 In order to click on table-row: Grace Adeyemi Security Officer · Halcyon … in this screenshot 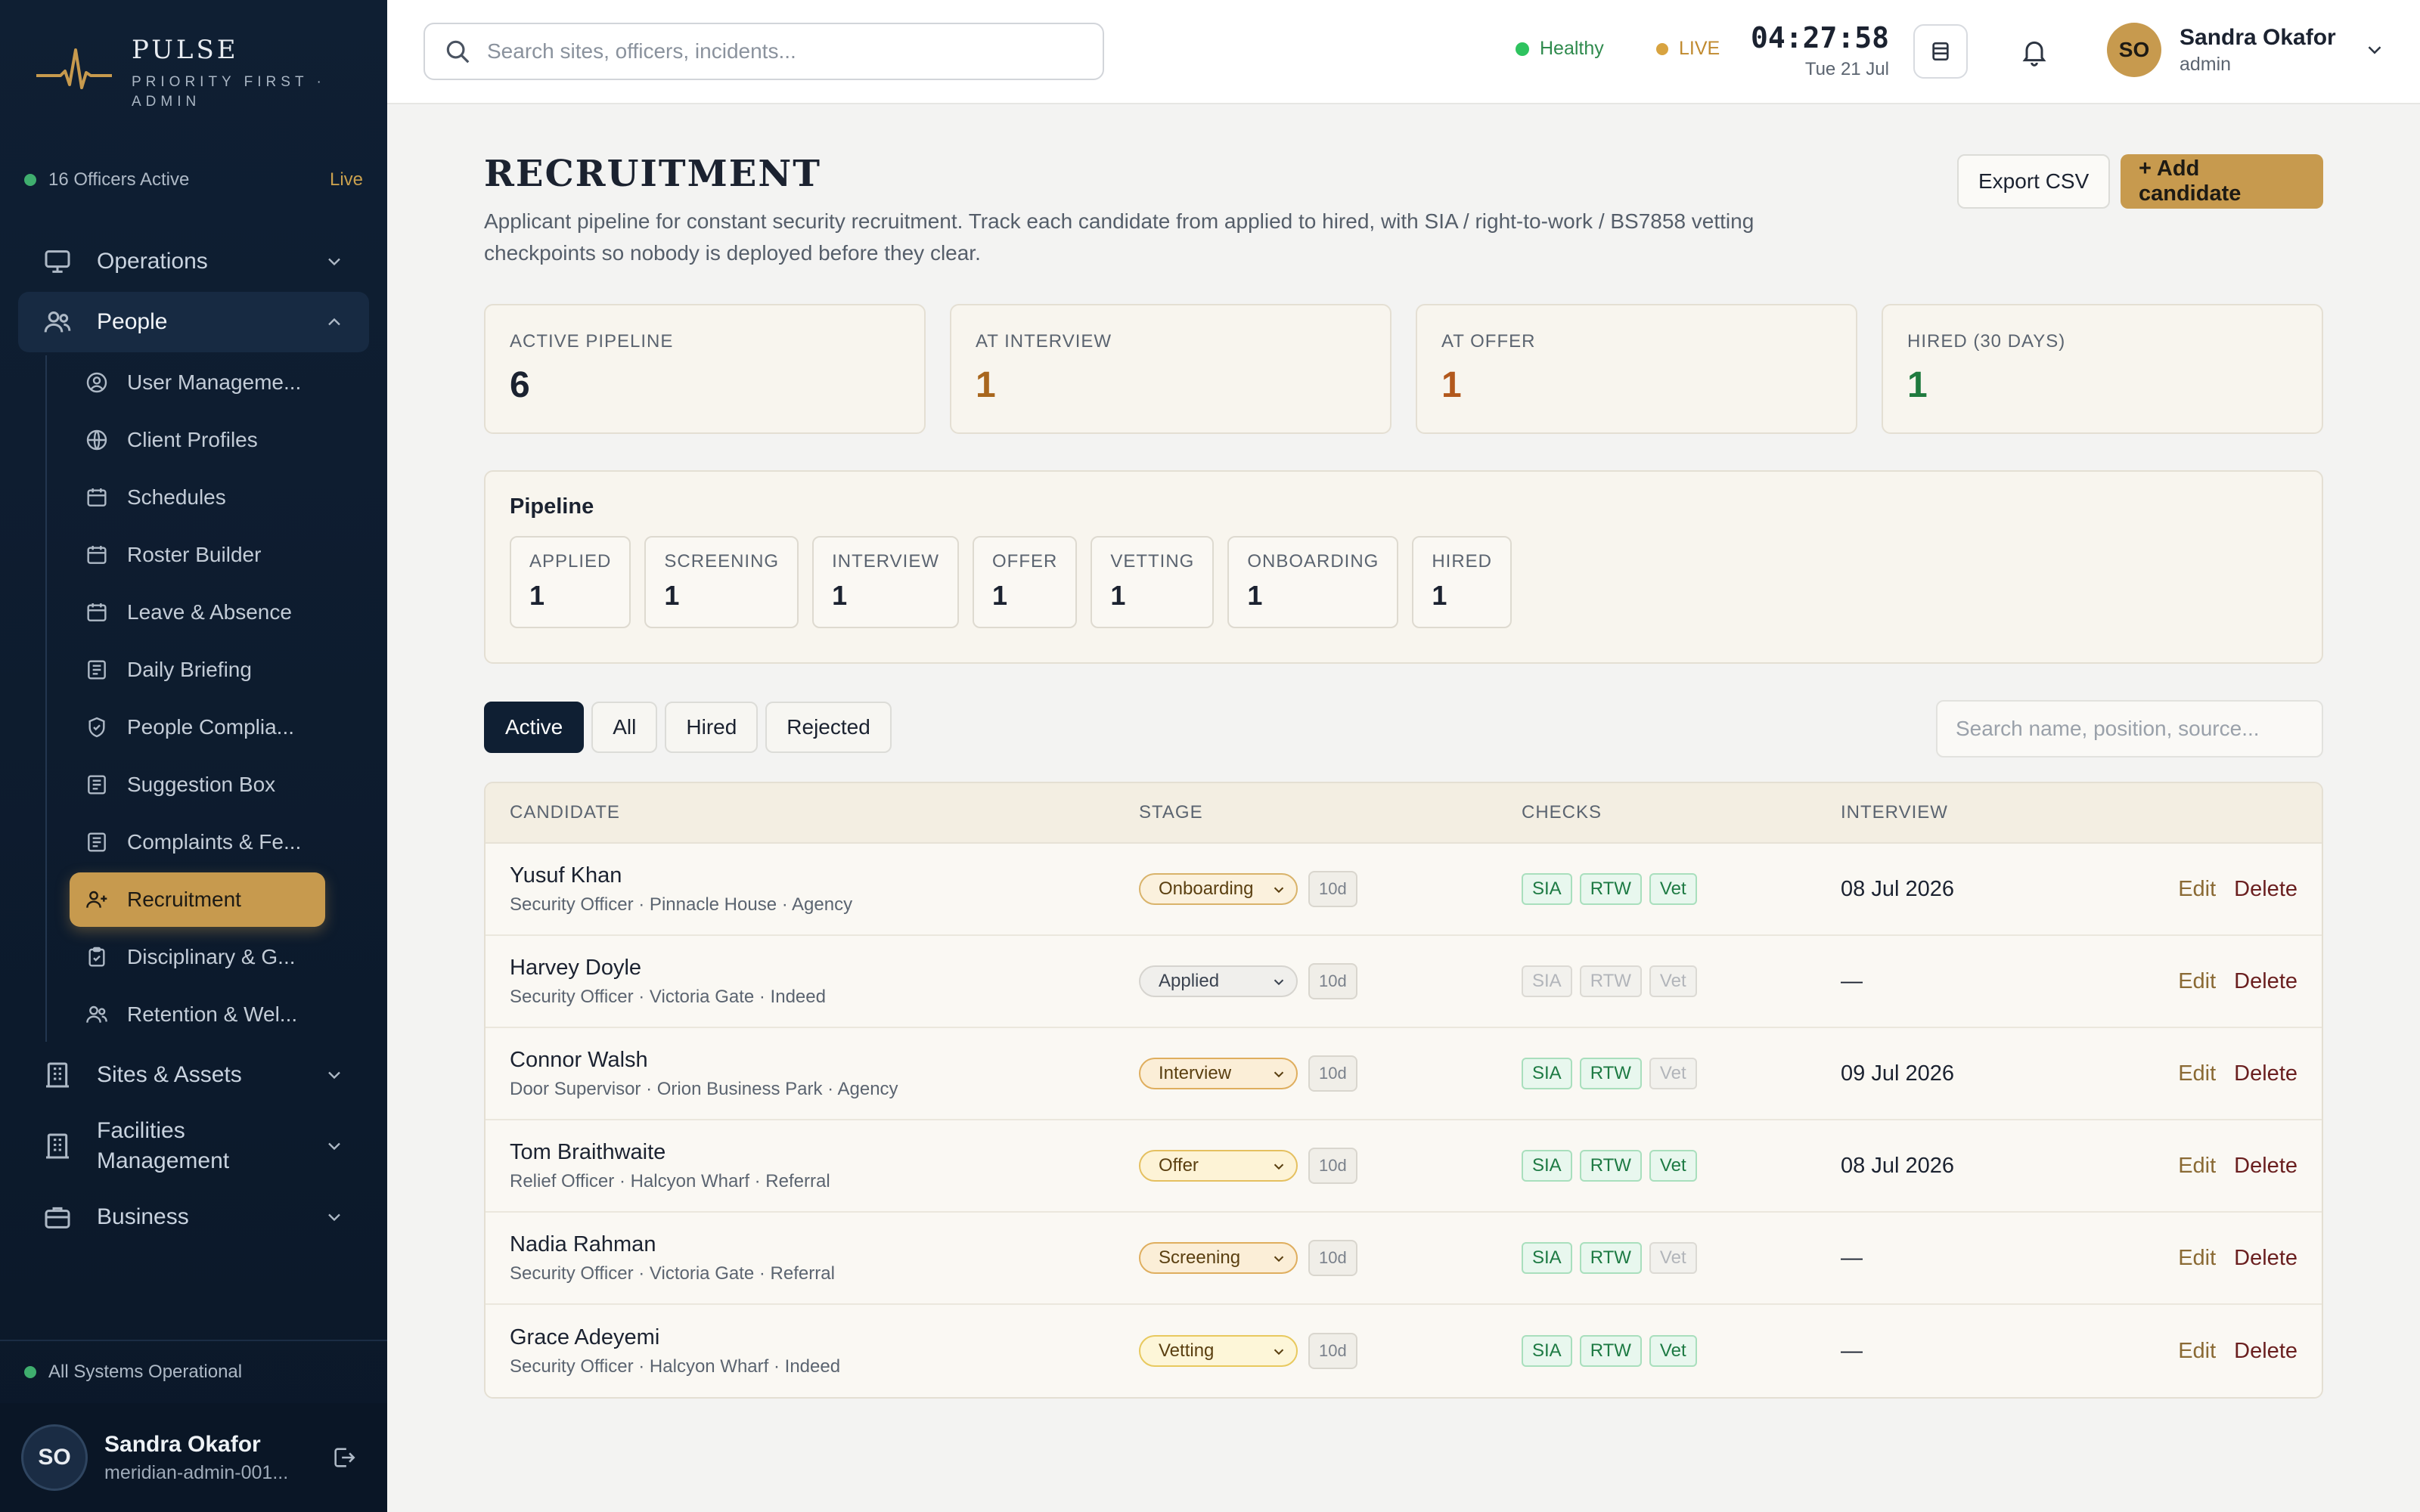, I will do `click(1404, 1351)`.